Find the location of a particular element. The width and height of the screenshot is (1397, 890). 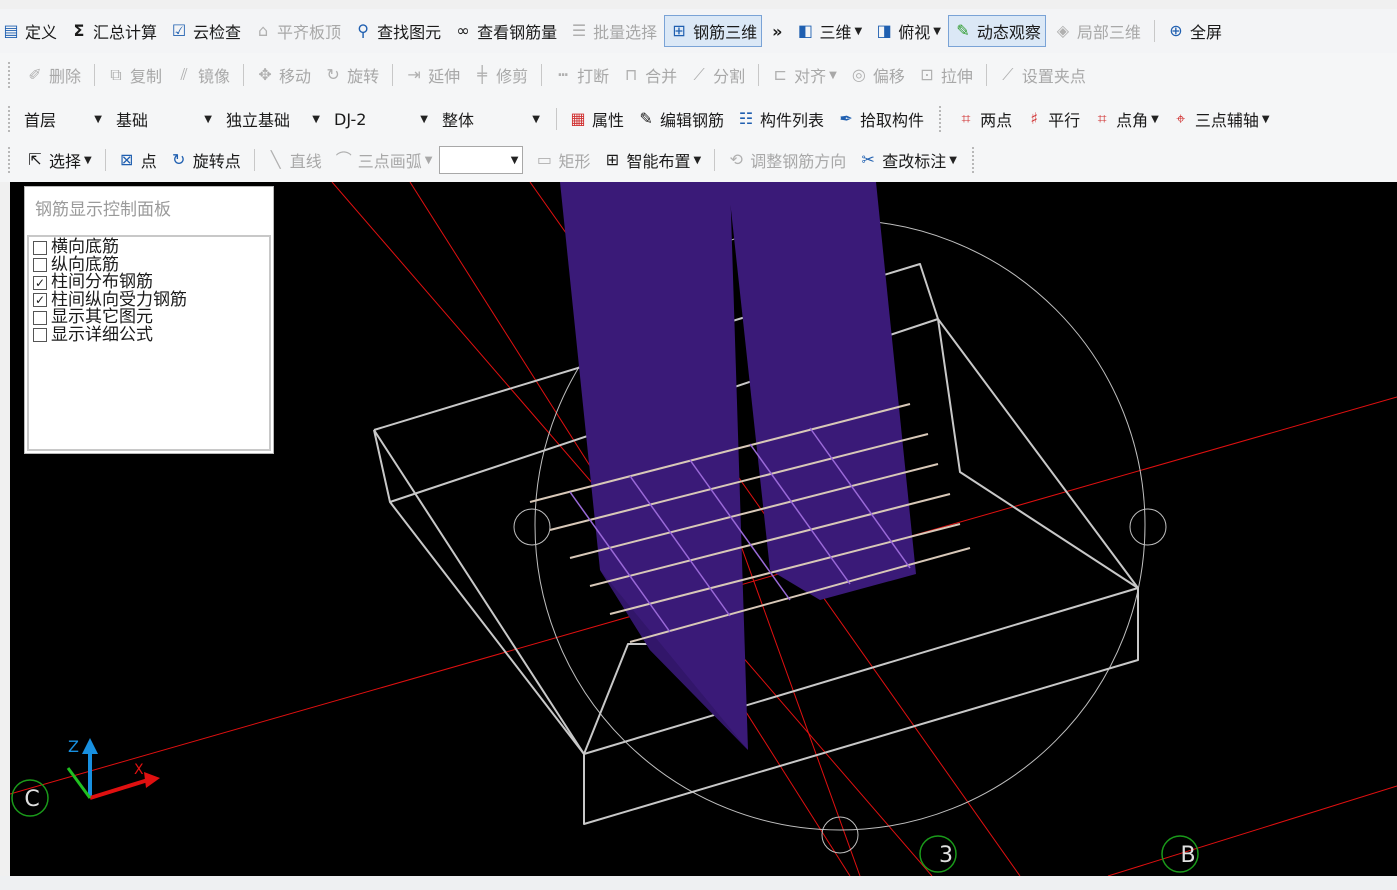

view-rebar-quantity-button: ∞ 查看钢筋量 is located at coordinates (505, 31).